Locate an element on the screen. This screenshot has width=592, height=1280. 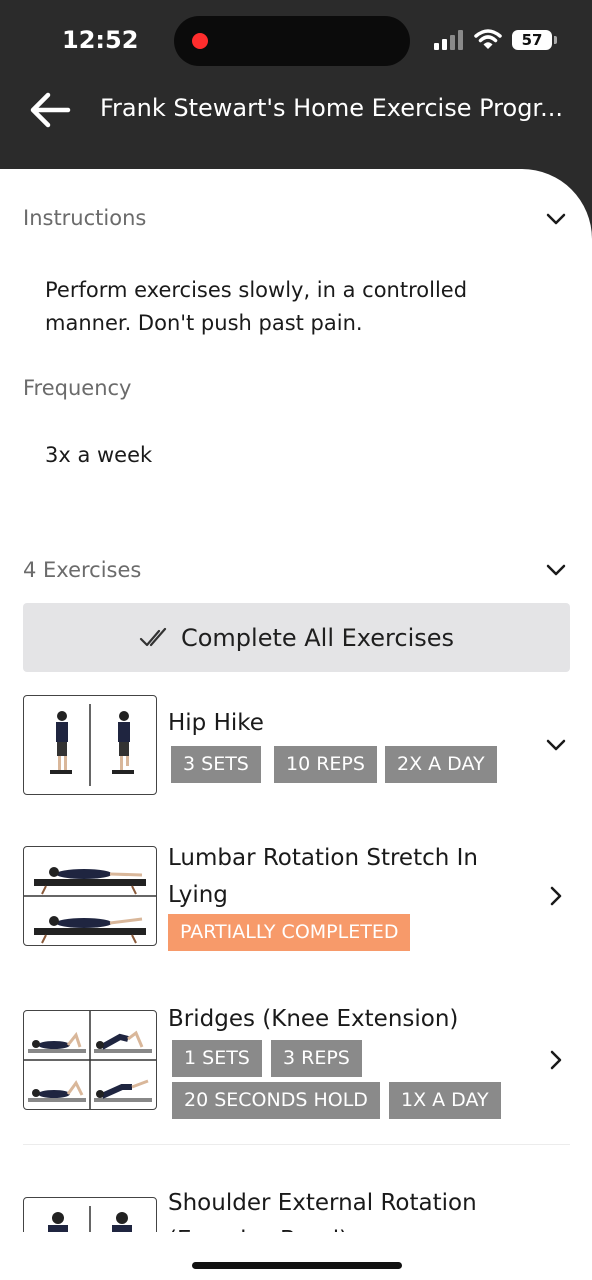
frequency-heading: Frequency is located at coordinates (77, 388).